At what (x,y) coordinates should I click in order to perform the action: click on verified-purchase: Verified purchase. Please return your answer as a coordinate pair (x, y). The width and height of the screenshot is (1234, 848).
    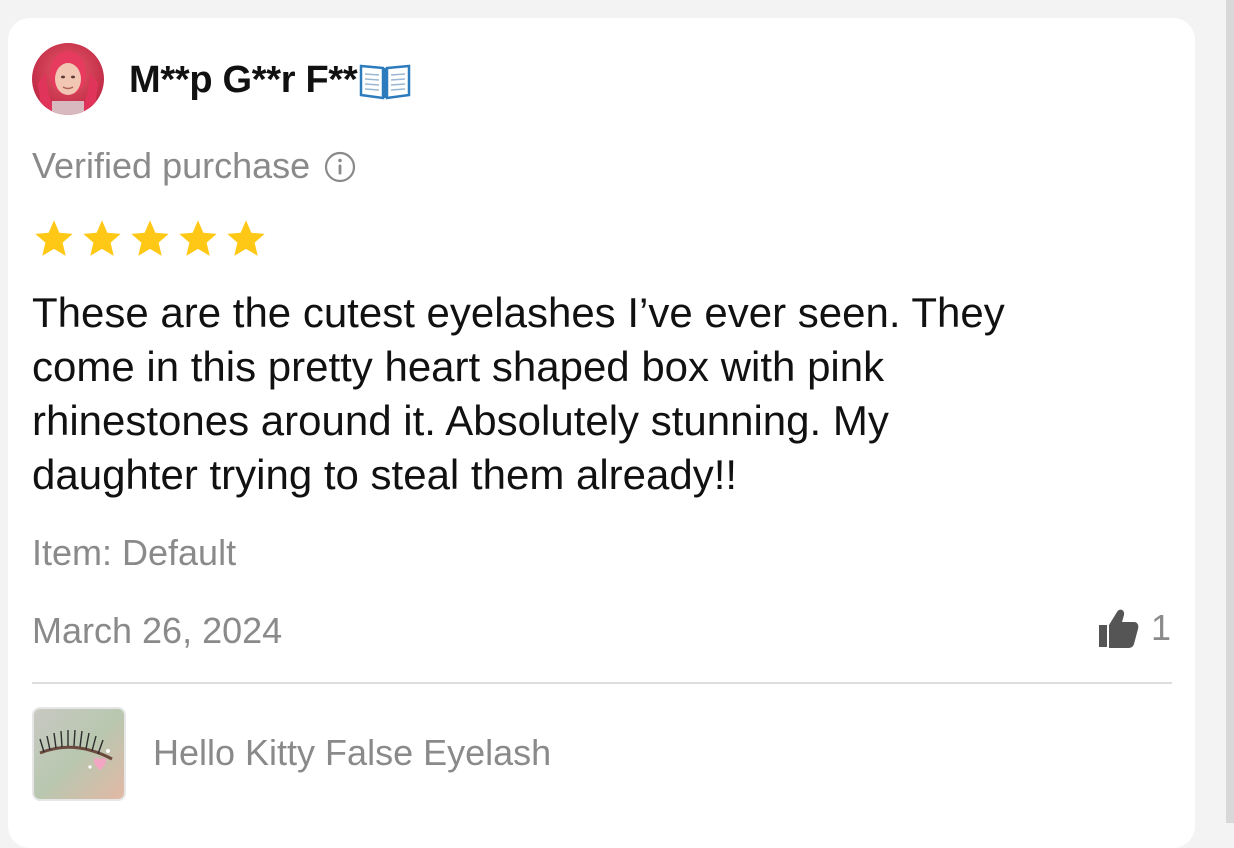
    Looking at the image, I should click on (194, 166).